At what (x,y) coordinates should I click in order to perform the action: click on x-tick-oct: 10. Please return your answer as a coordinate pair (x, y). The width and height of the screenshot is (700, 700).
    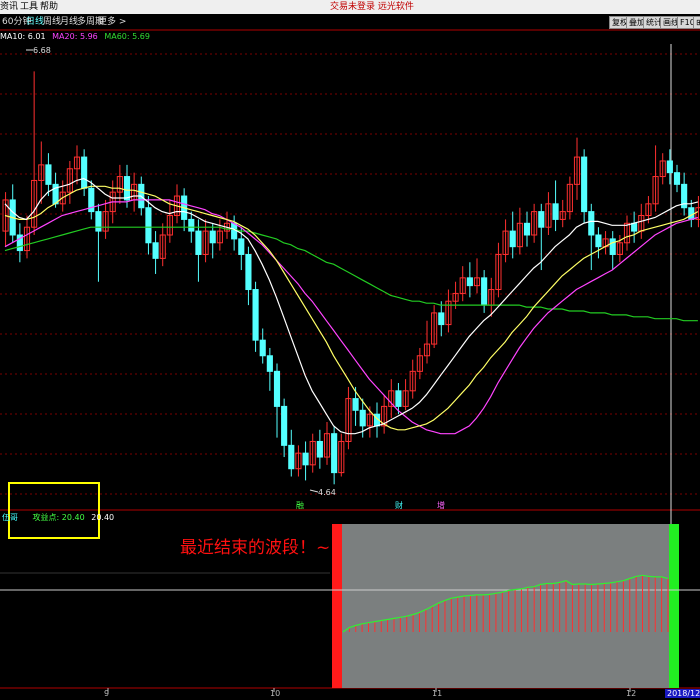
    Looking at the image, I should click on (275, 693).